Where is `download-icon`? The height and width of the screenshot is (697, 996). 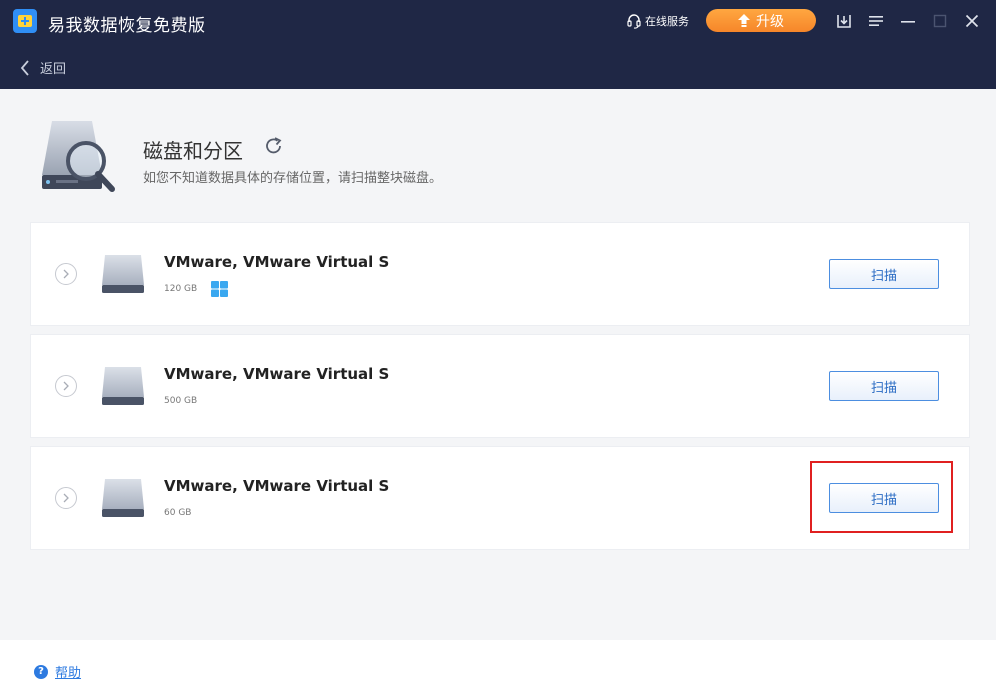 download-icon is located at coordinates (844, 21).